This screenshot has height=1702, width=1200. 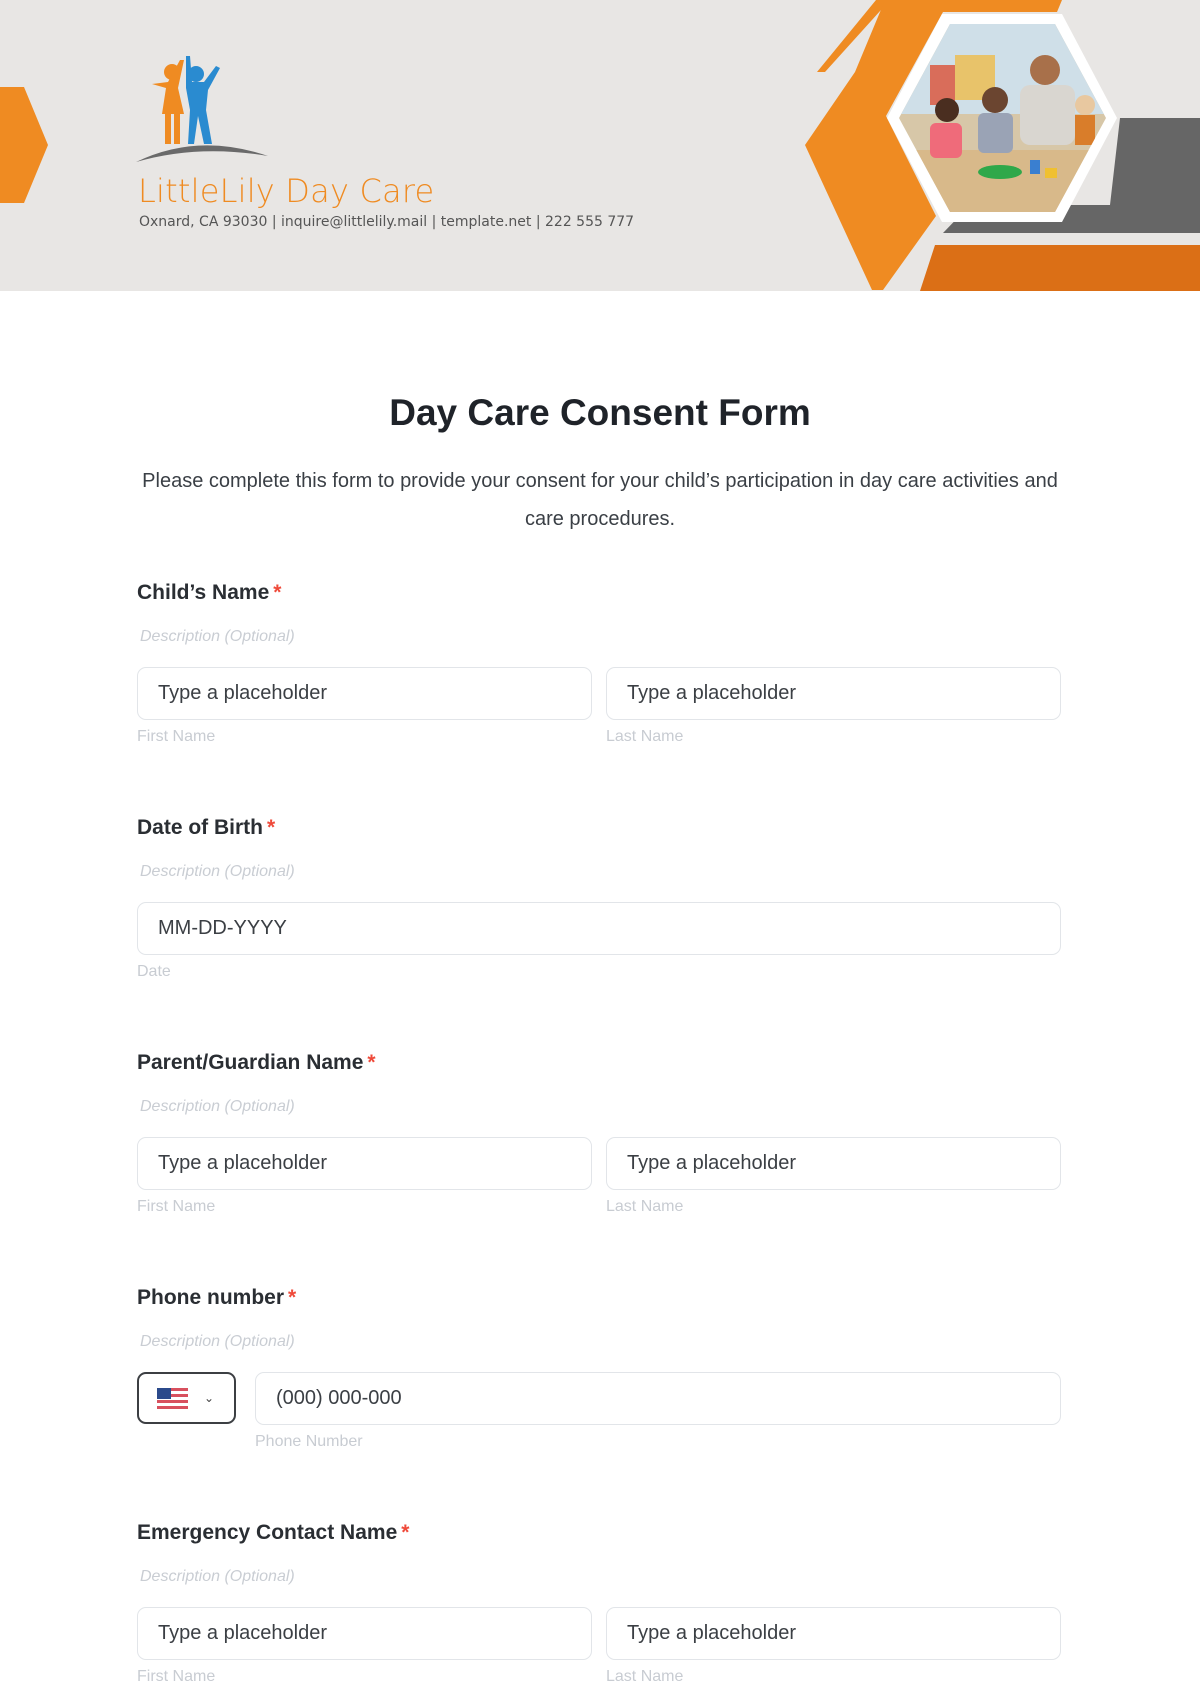 I want to click on parent-first-name-input: Type a placeholder, so click(x=364, y=1163).